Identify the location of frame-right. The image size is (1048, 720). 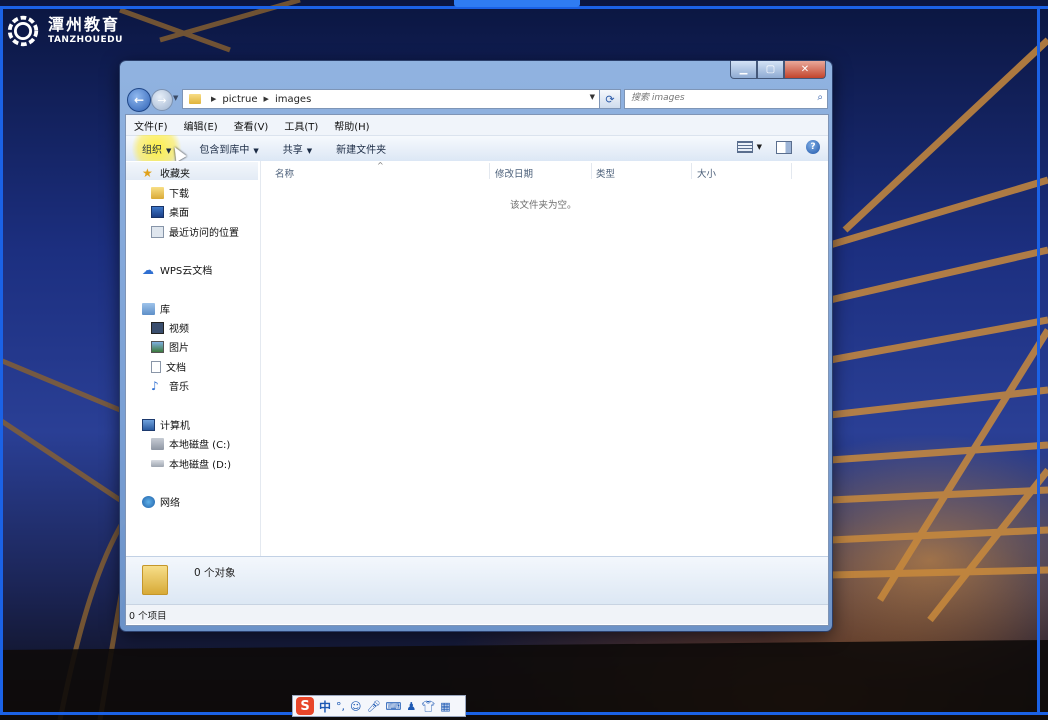
(1038, 360).